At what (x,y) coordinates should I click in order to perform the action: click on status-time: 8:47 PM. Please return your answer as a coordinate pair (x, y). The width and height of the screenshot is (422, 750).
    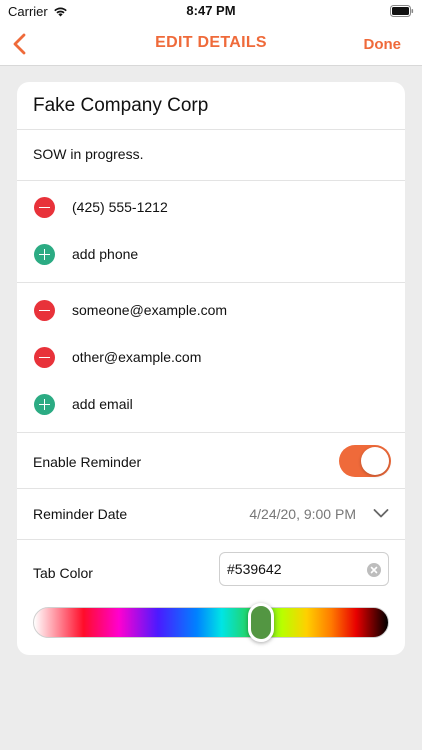
    Looking at the image, I should click on (211, 10).